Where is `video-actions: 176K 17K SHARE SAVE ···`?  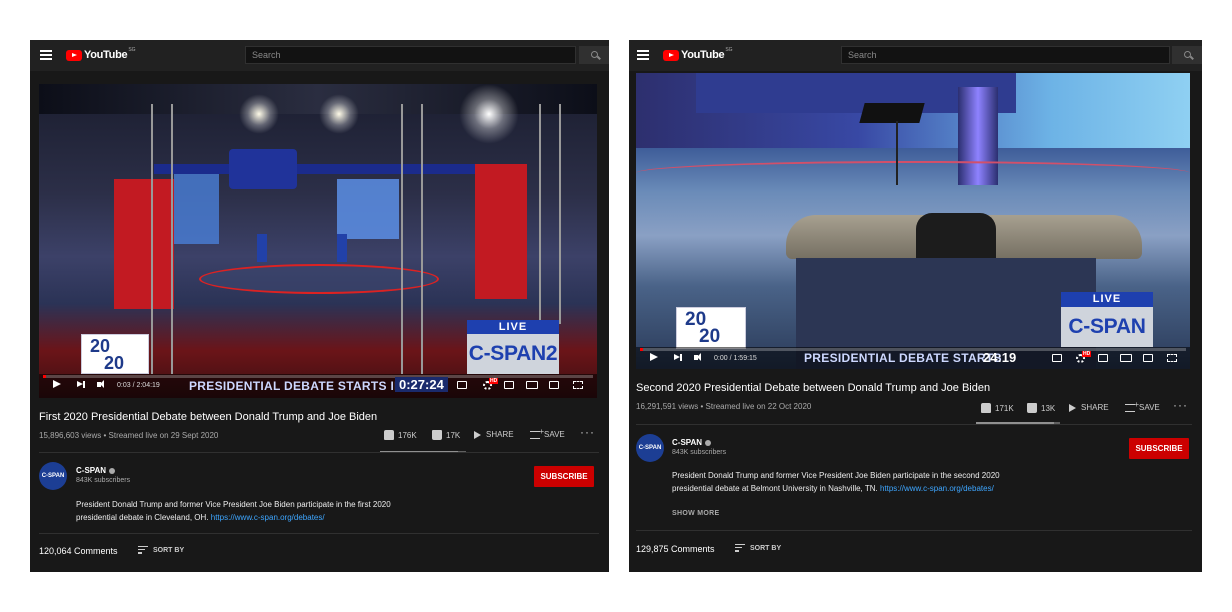 video-actions: 176K 17K SHARE SAVE ··· is located at coordinates (492, 437).